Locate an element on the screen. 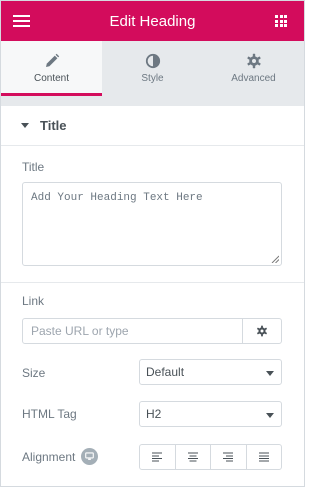  link-placeholder: Paste URL or type is located at coordinates (80, 331).